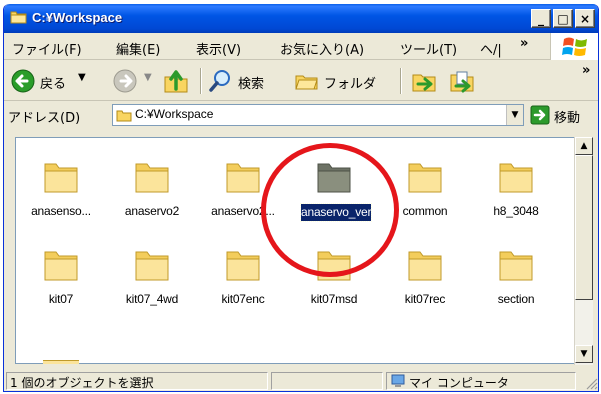 The image size is (601, 394). What do you see at coordinates (219, 81) in the screenshot?
I see `search-icon` at bounding box center [219, 81].